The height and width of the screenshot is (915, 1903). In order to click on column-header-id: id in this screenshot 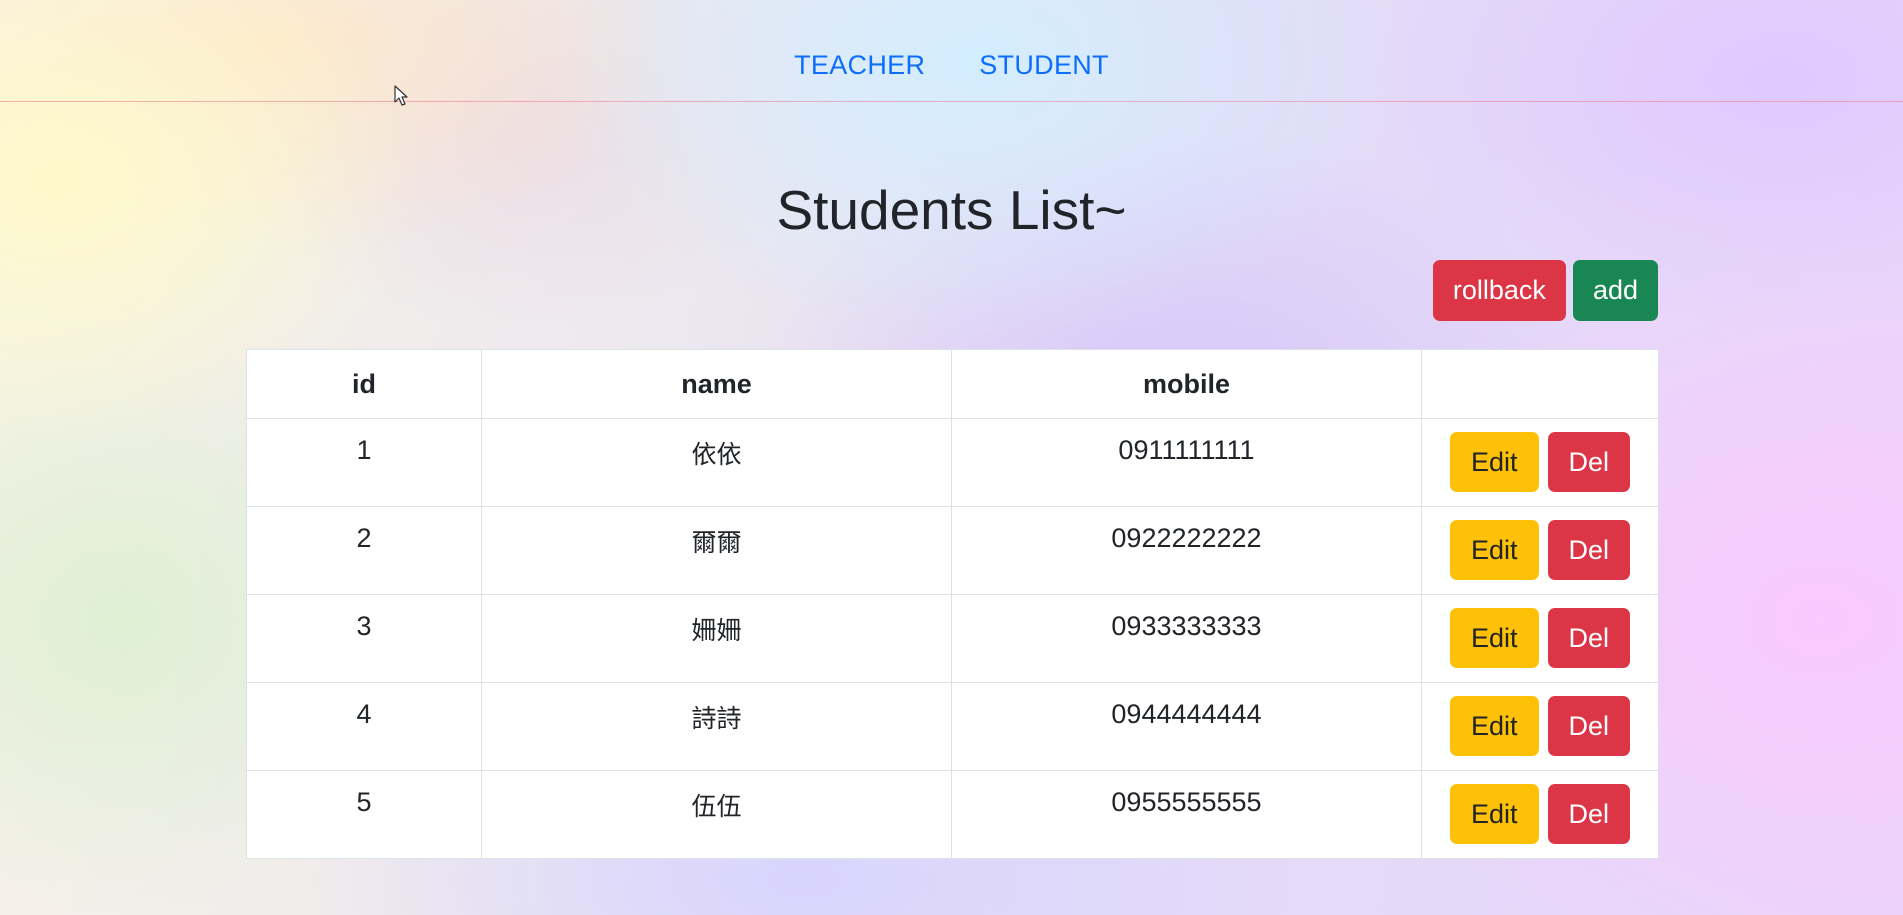, I will do `click(364, 384)`.